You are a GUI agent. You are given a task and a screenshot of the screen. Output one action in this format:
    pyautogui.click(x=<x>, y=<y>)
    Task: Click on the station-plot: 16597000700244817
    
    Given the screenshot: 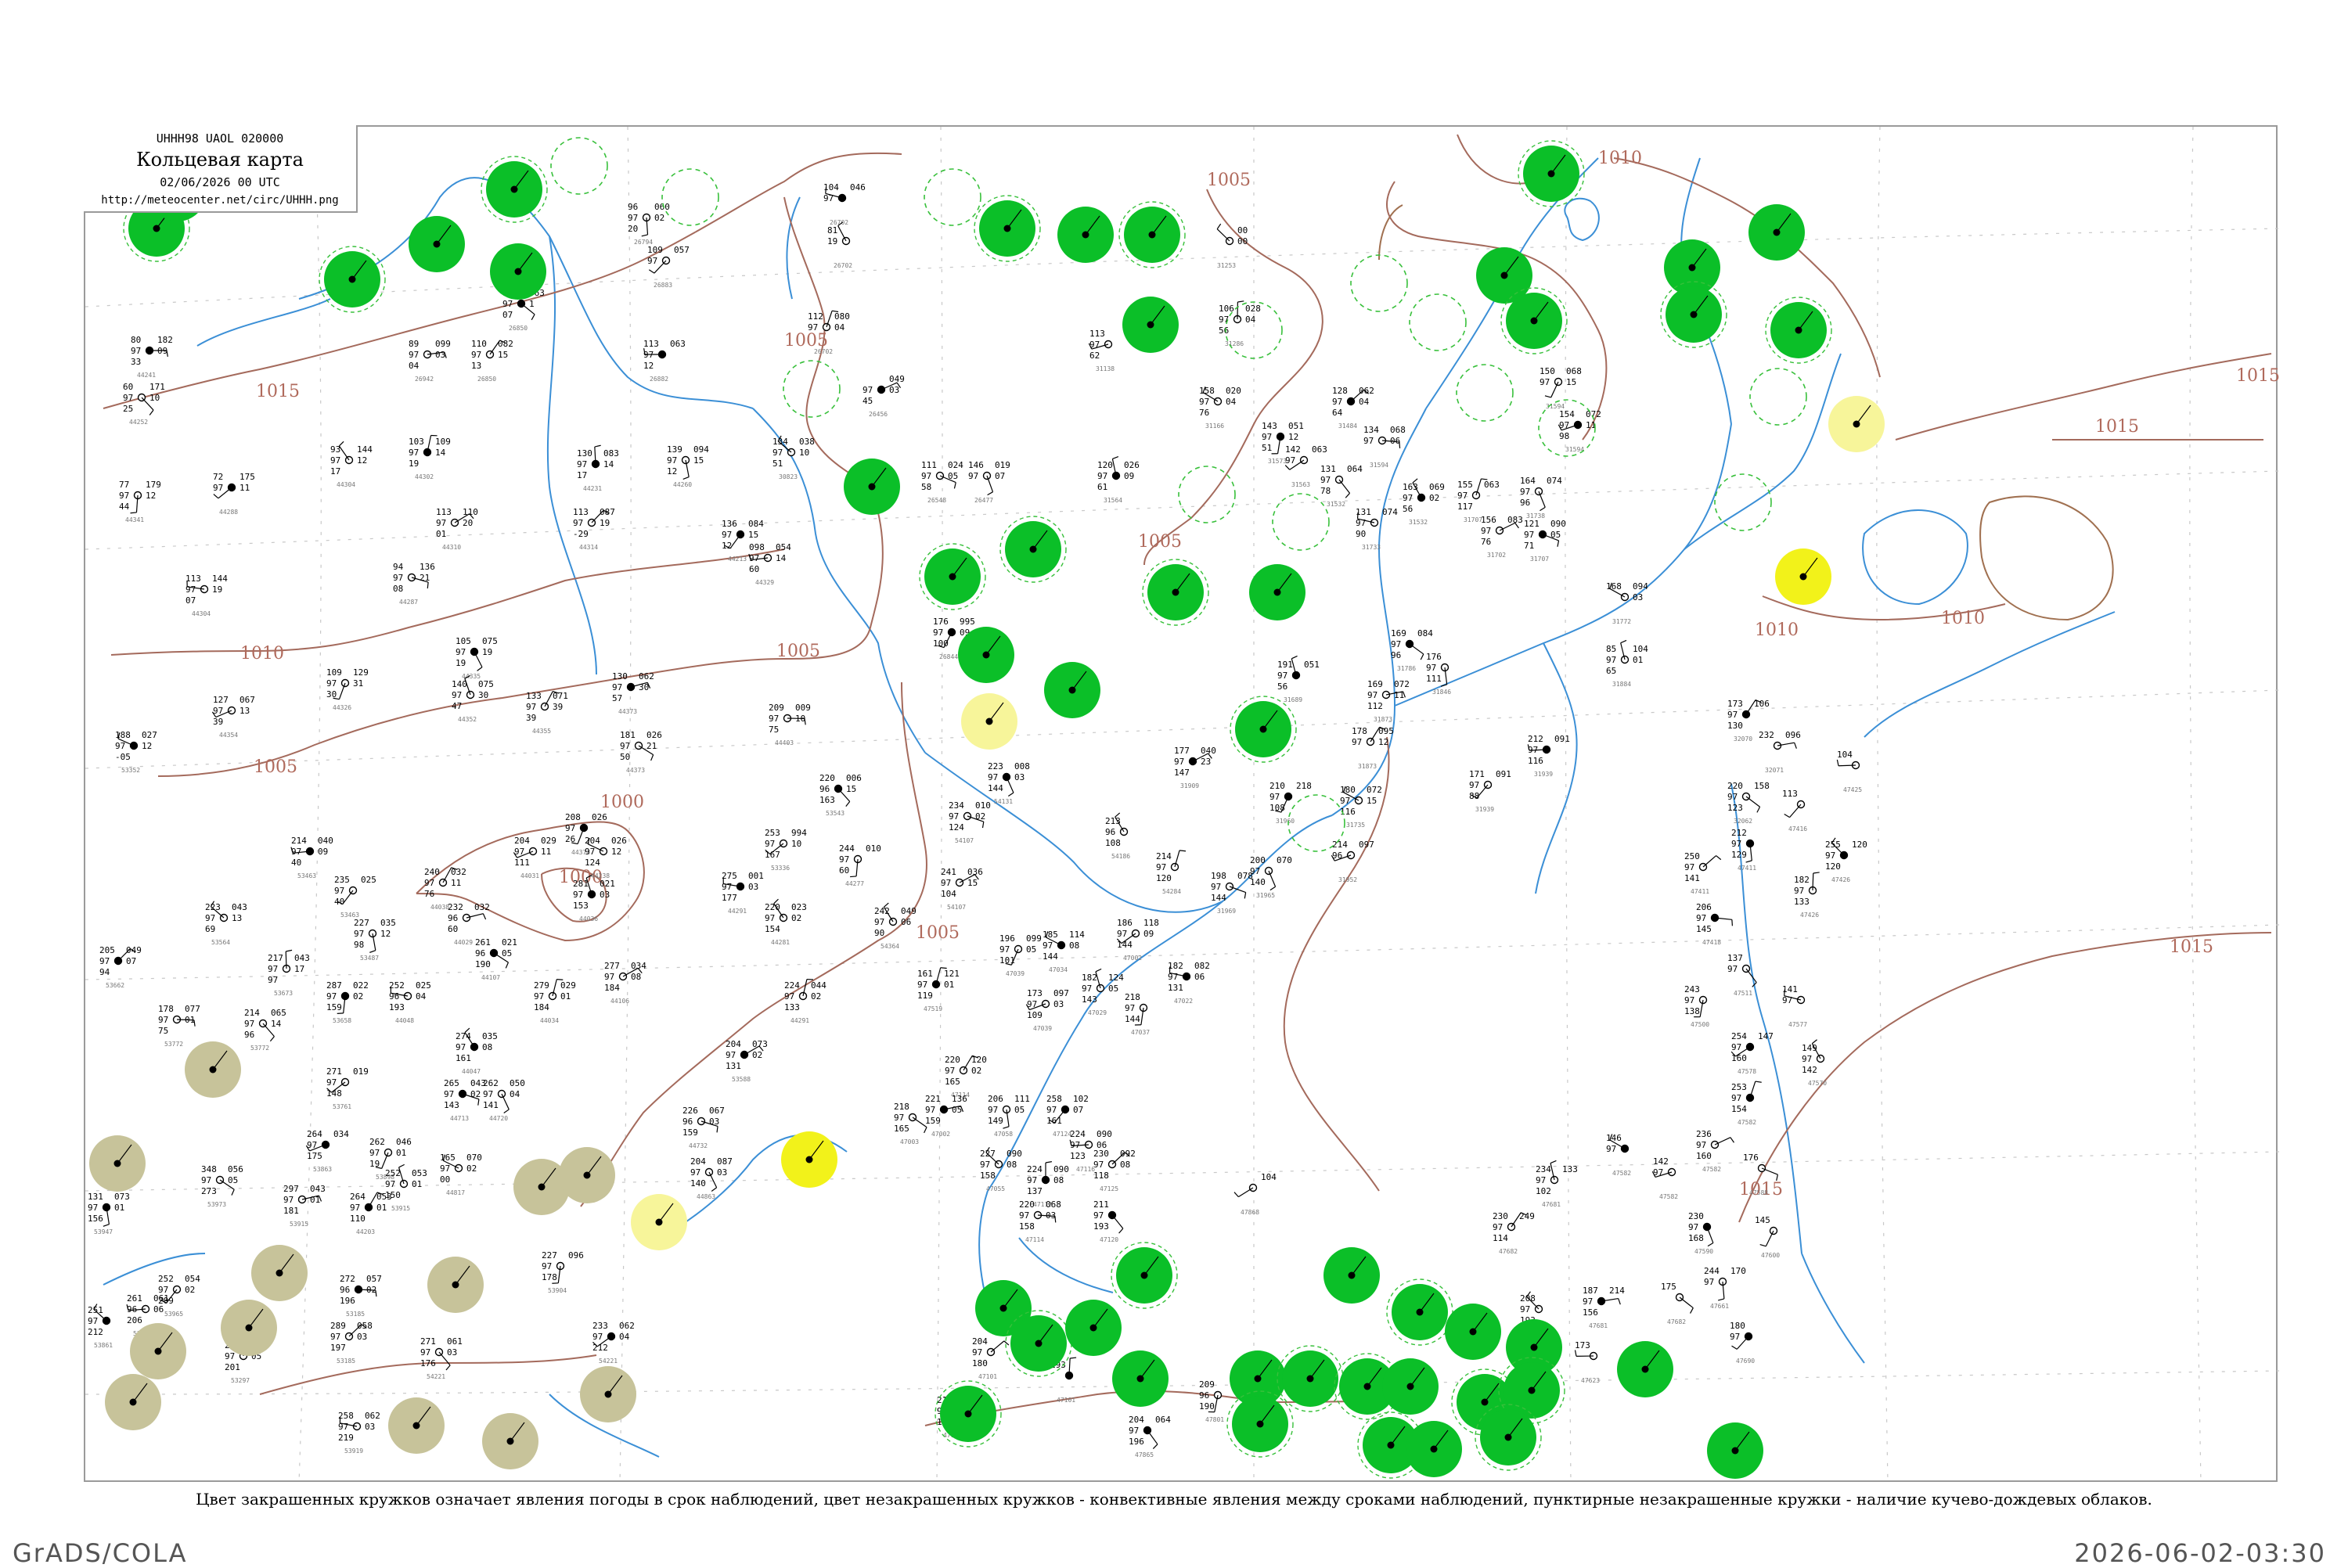 What is the action you would take?
    pyautogui.click(x=461, y=1174)
    